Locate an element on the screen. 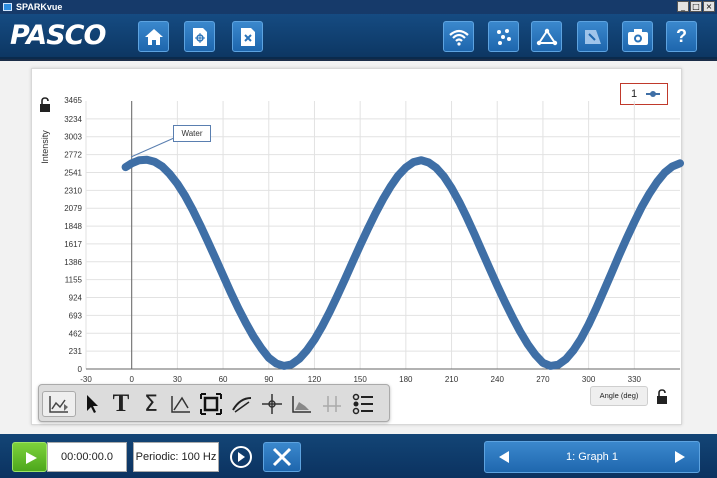 The height and width of the screenshot is (478, 717). graph-tools-icon is located at coordinates (58, 404).